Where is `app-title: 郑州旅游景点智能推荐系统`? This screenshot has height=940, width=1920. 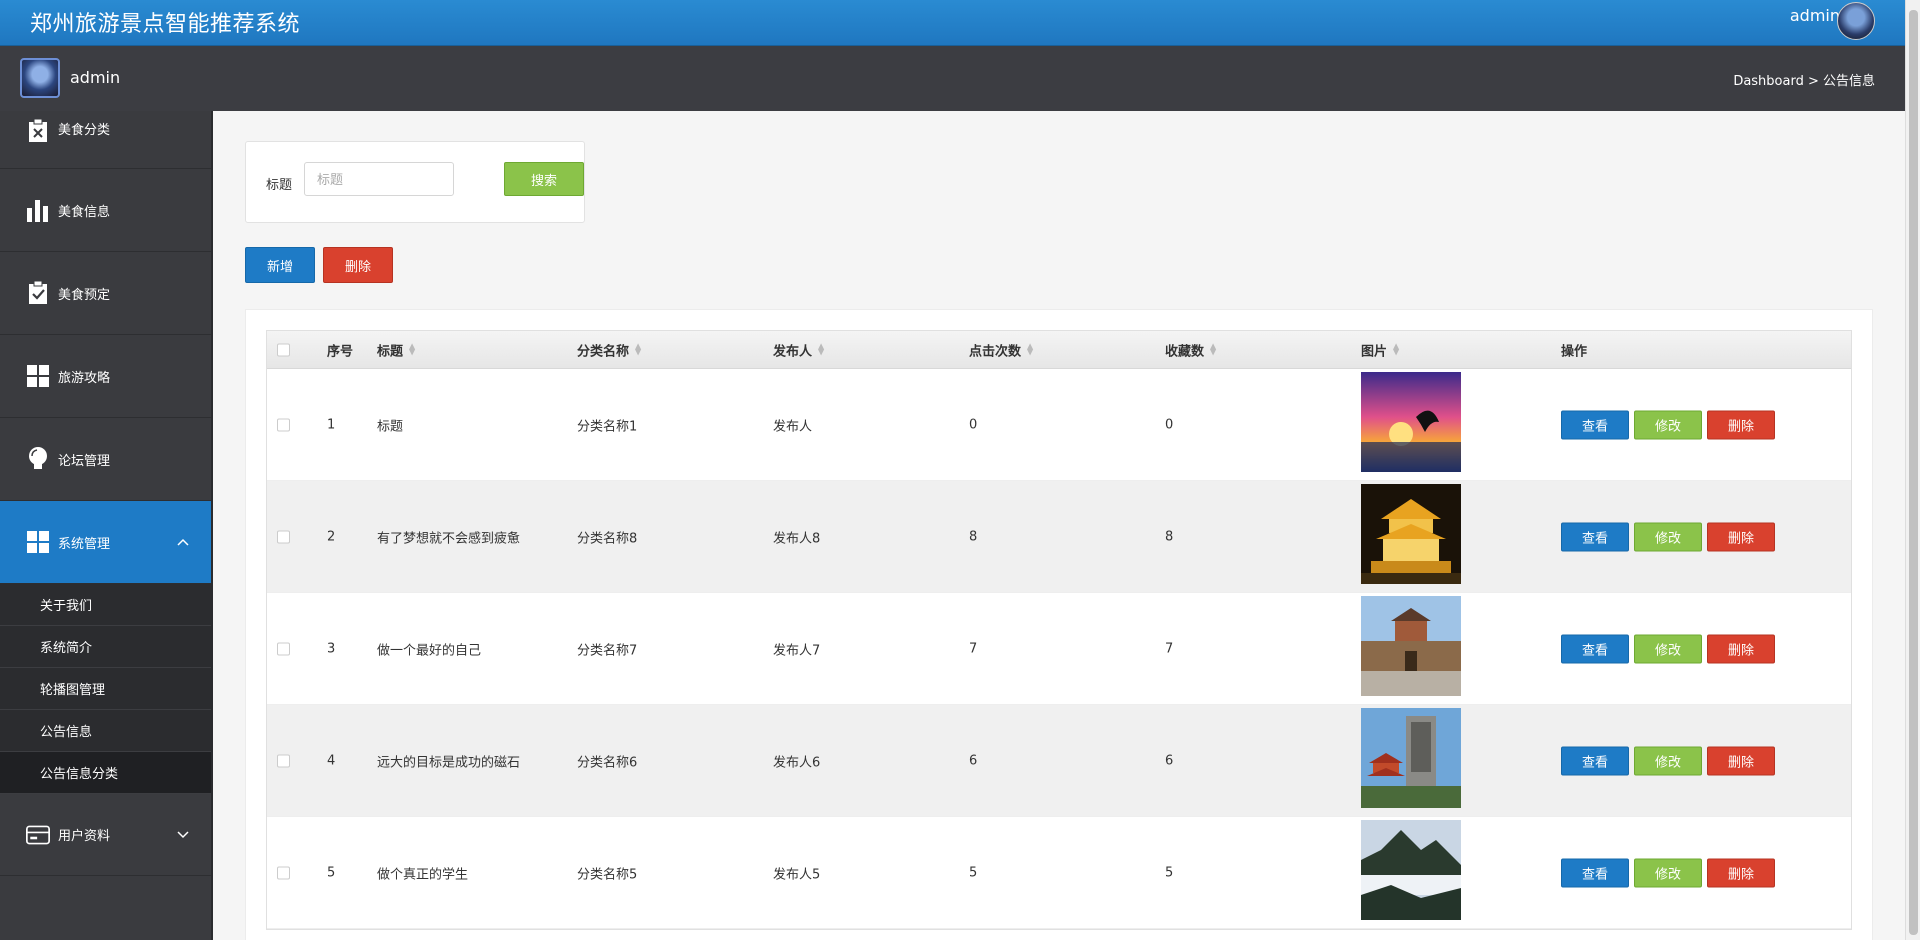 app-title: 郑州旅游景点智能推荐系统 is located at coordinates (165, 24).